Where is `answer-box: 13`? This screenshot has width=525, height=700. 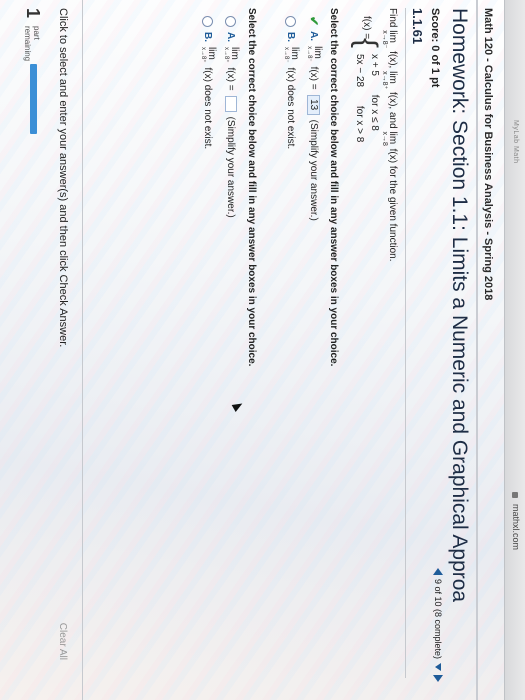 answer-box: 13 is located at coordinates (314, 104).